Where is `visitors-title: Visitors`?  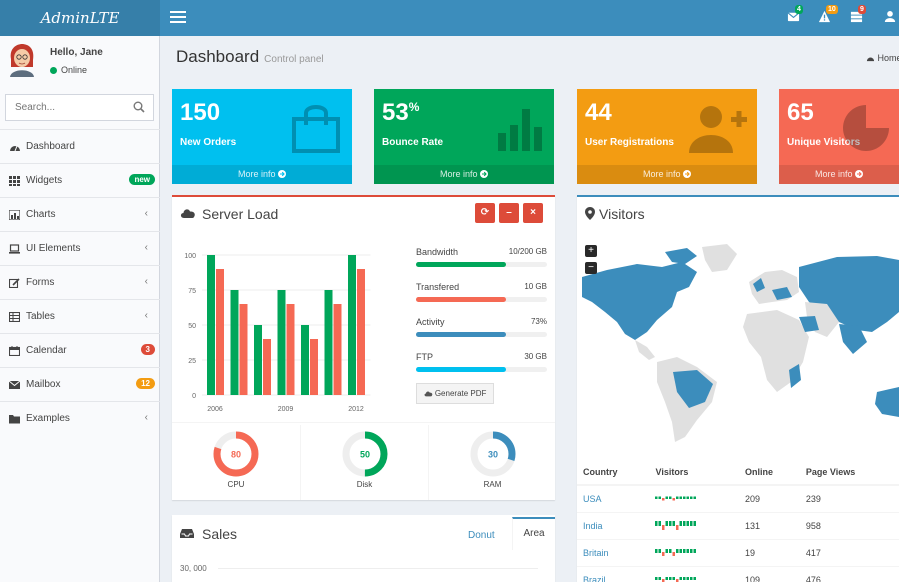 visitors-title: Visitors is located at coordinates (622, 214).